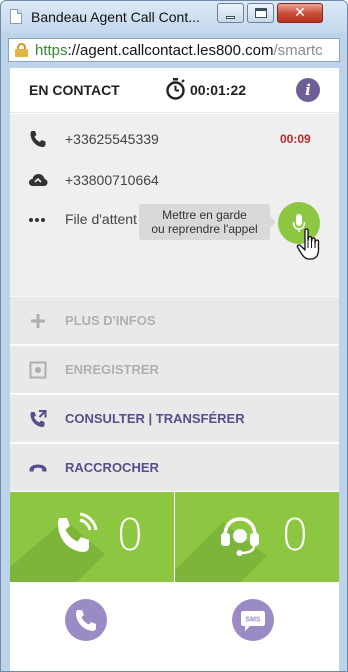 The image size is (348, 672). Describe the element at coordinates (38, 321) in the screenshot. I see `plus-icon` at that location.